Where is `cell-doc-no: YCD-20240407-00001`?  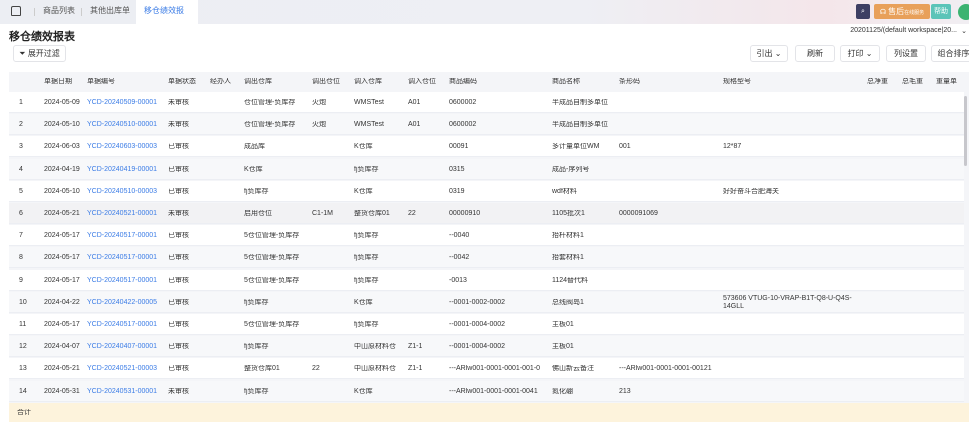
cell-doc-no: YCD-20240407-00001 is located at coordinates (122, 347).